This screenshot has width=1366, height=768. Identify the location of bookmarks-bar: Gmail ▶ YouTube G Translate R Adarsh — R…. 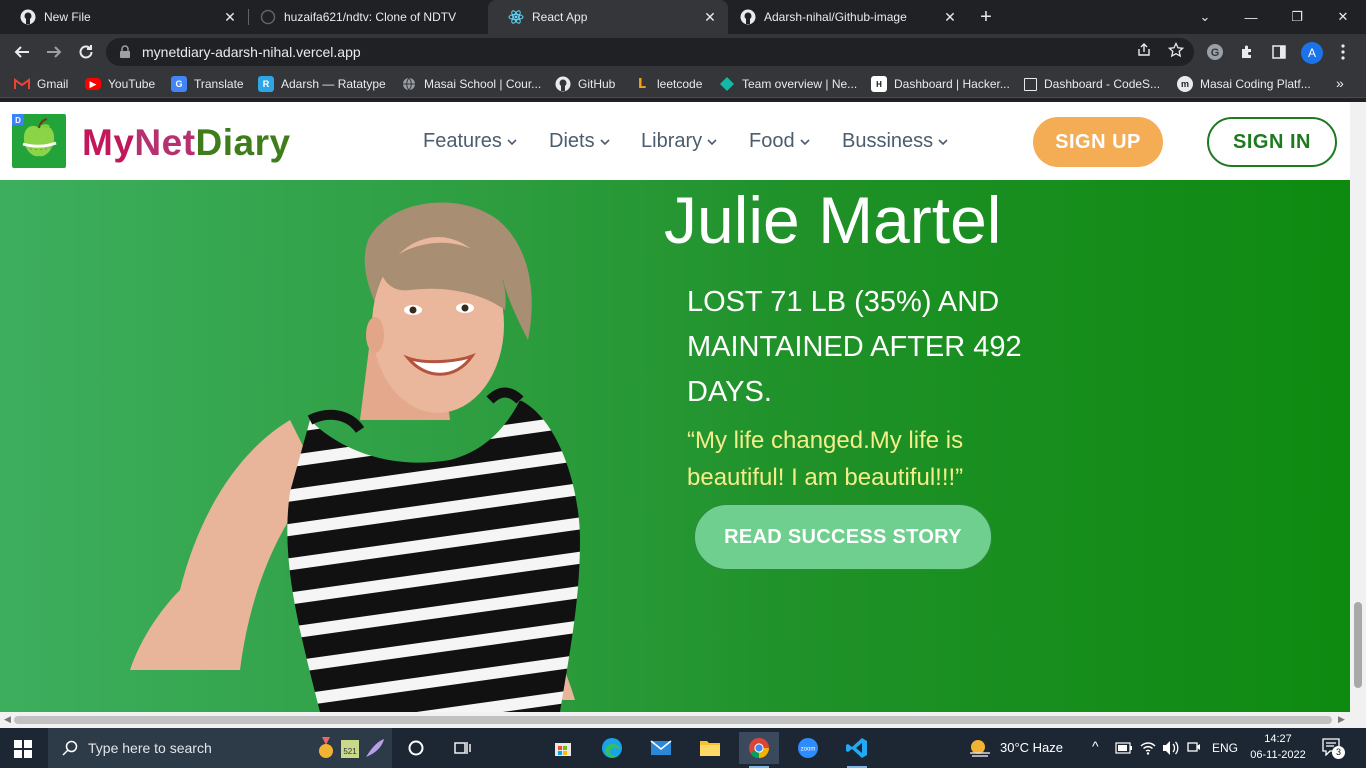
(683, 84).